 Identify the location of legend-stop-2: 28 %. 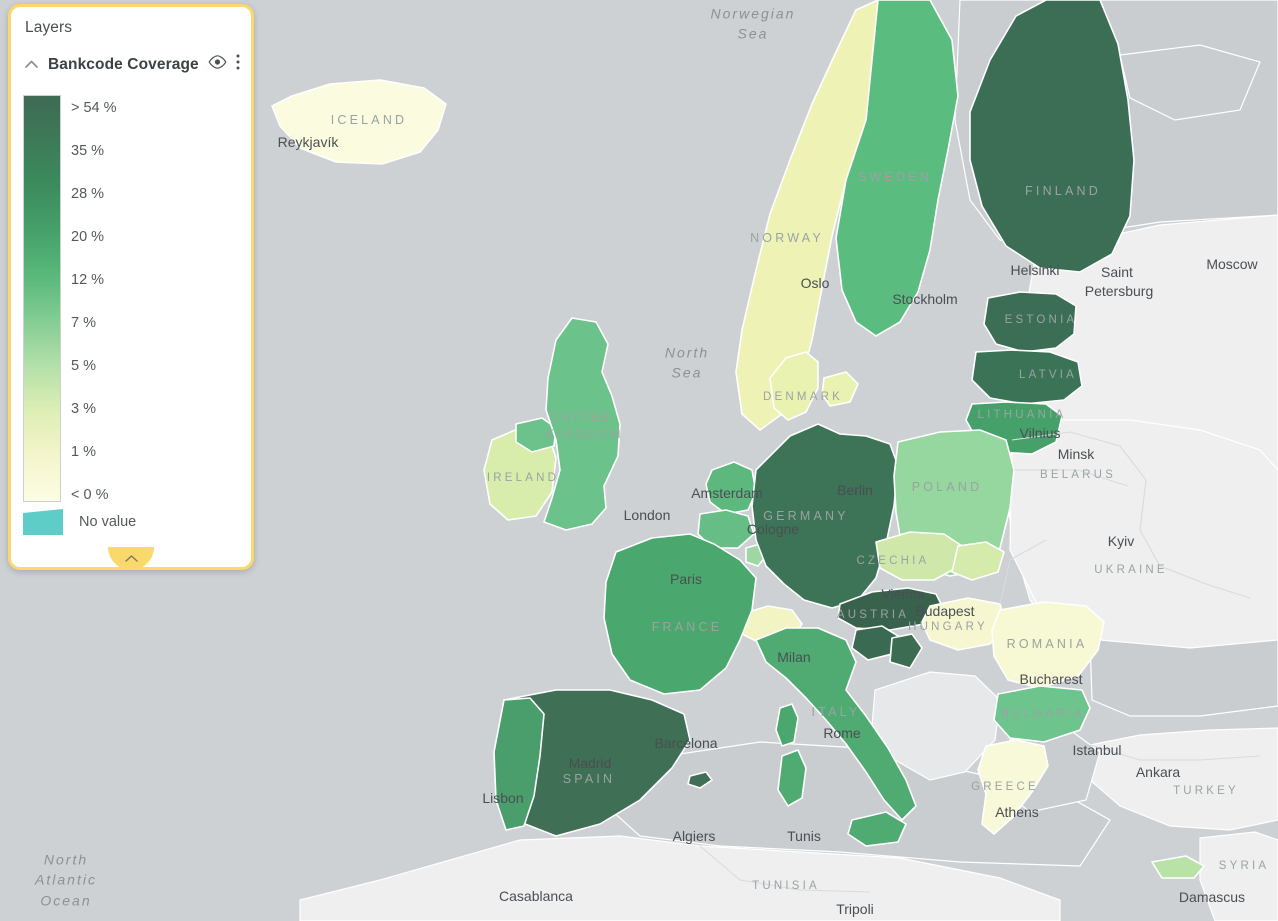
(88, 193).